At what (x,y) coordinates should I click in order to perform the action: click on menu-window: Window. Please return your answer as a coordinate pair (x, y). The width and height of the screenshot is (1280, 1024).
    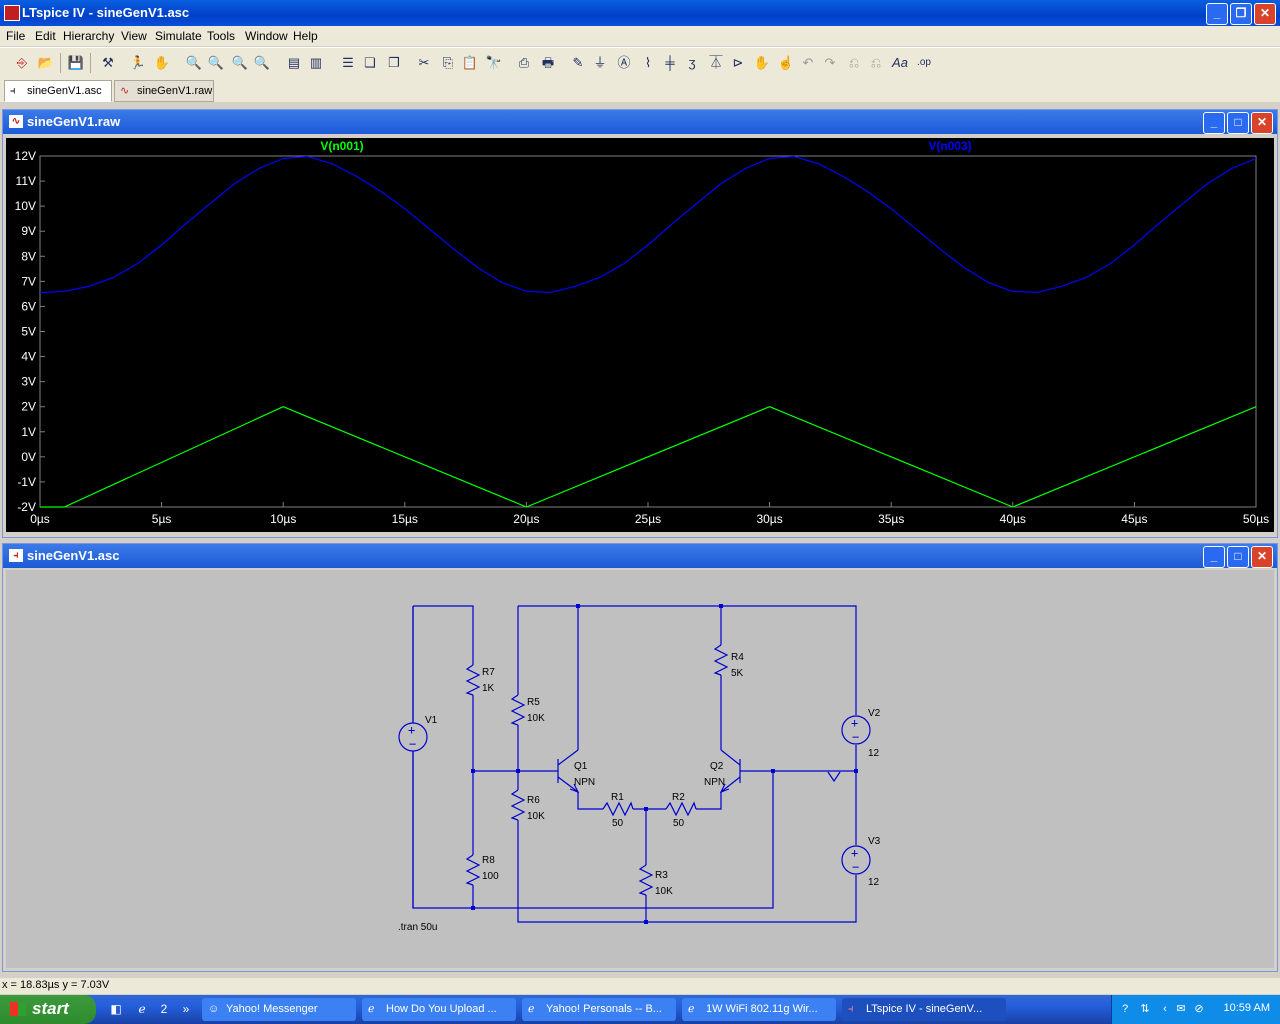
    Looking at the image, I should click on (266, 36).